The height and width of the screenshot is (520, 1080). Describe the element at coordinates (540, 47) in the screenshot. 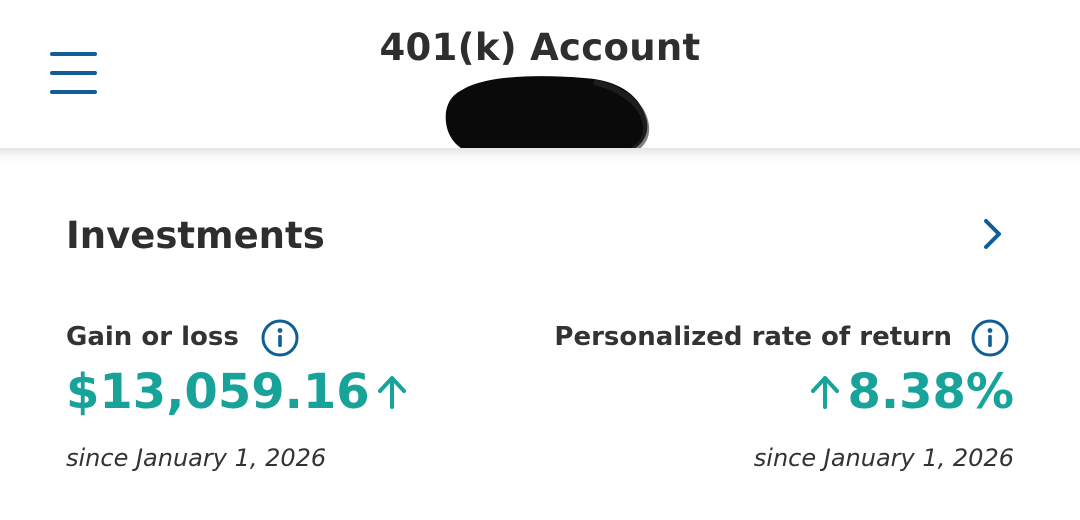

I see `page-title: 401(k) Account` at that location.